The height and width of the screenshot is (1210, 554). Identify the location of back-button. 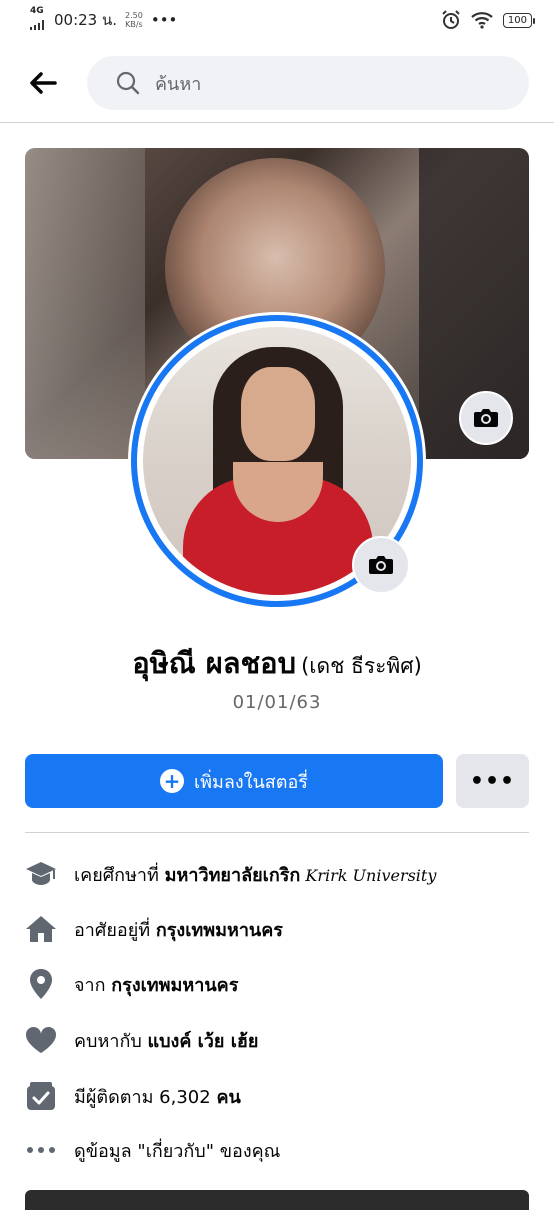
(43, 83).